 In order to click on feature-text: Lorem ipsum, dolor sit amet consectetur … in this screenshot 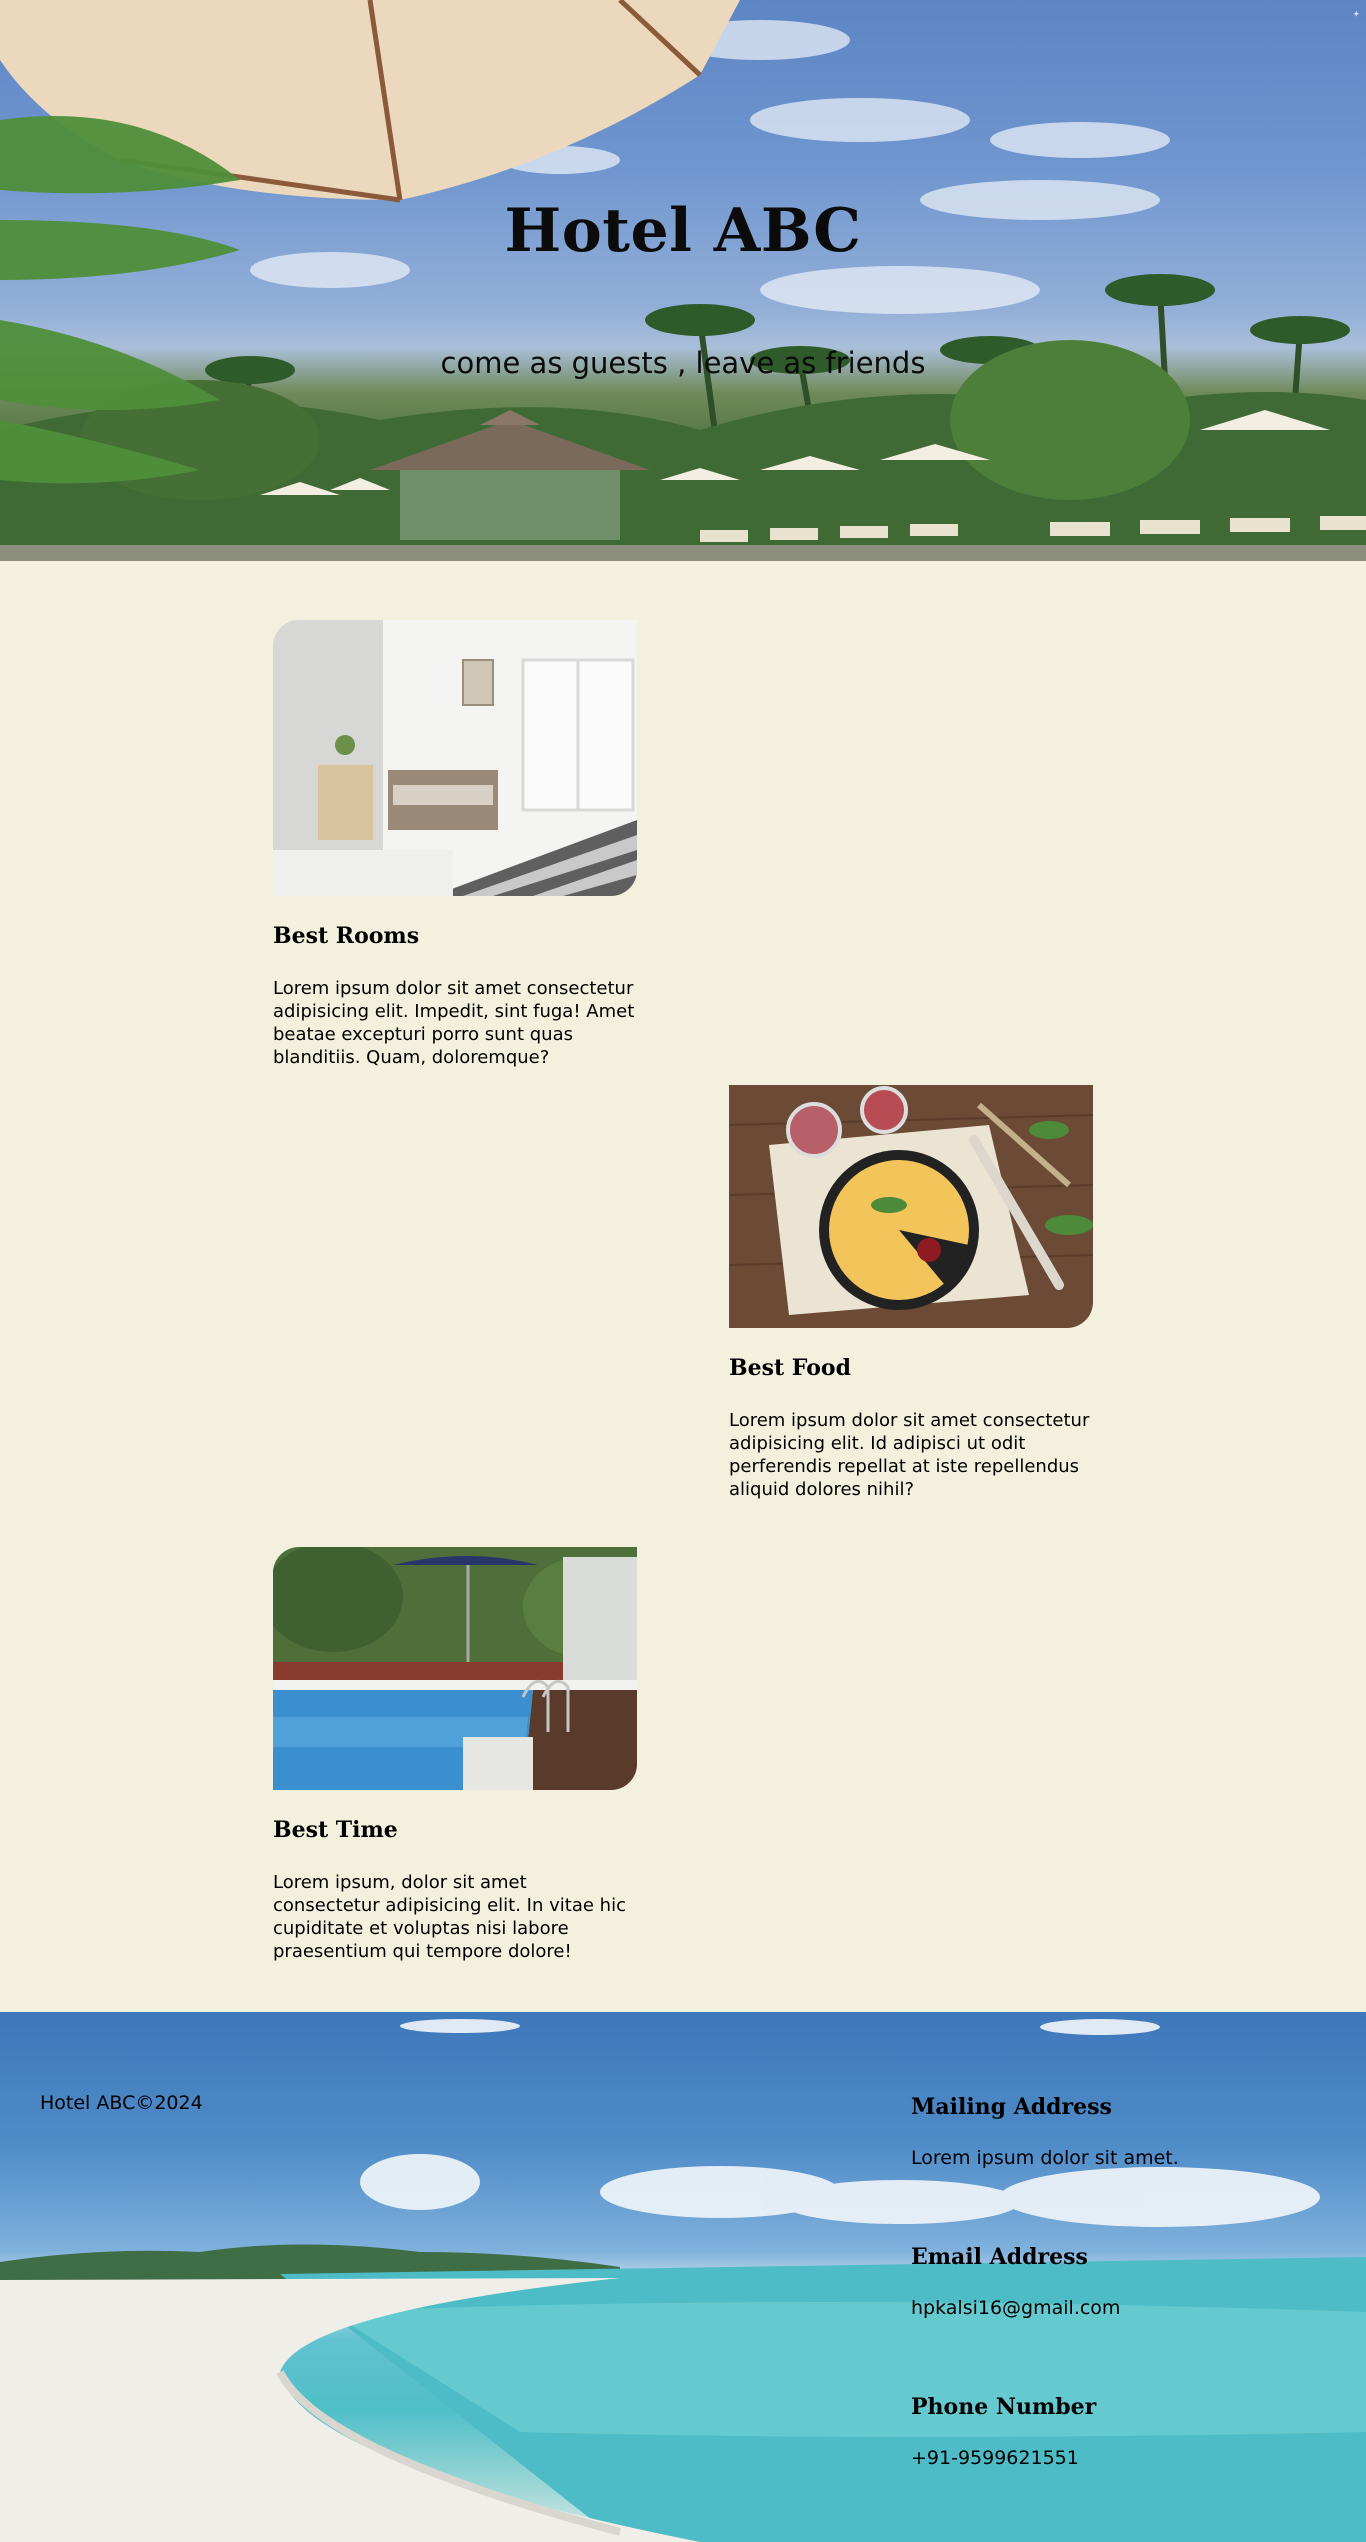, I will do `click(449, 1917)`.